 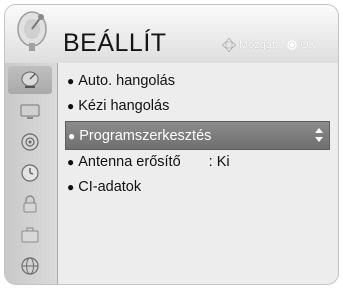 I want to click on antenna-booster-value: : Ki, so click(x=219, y=162).